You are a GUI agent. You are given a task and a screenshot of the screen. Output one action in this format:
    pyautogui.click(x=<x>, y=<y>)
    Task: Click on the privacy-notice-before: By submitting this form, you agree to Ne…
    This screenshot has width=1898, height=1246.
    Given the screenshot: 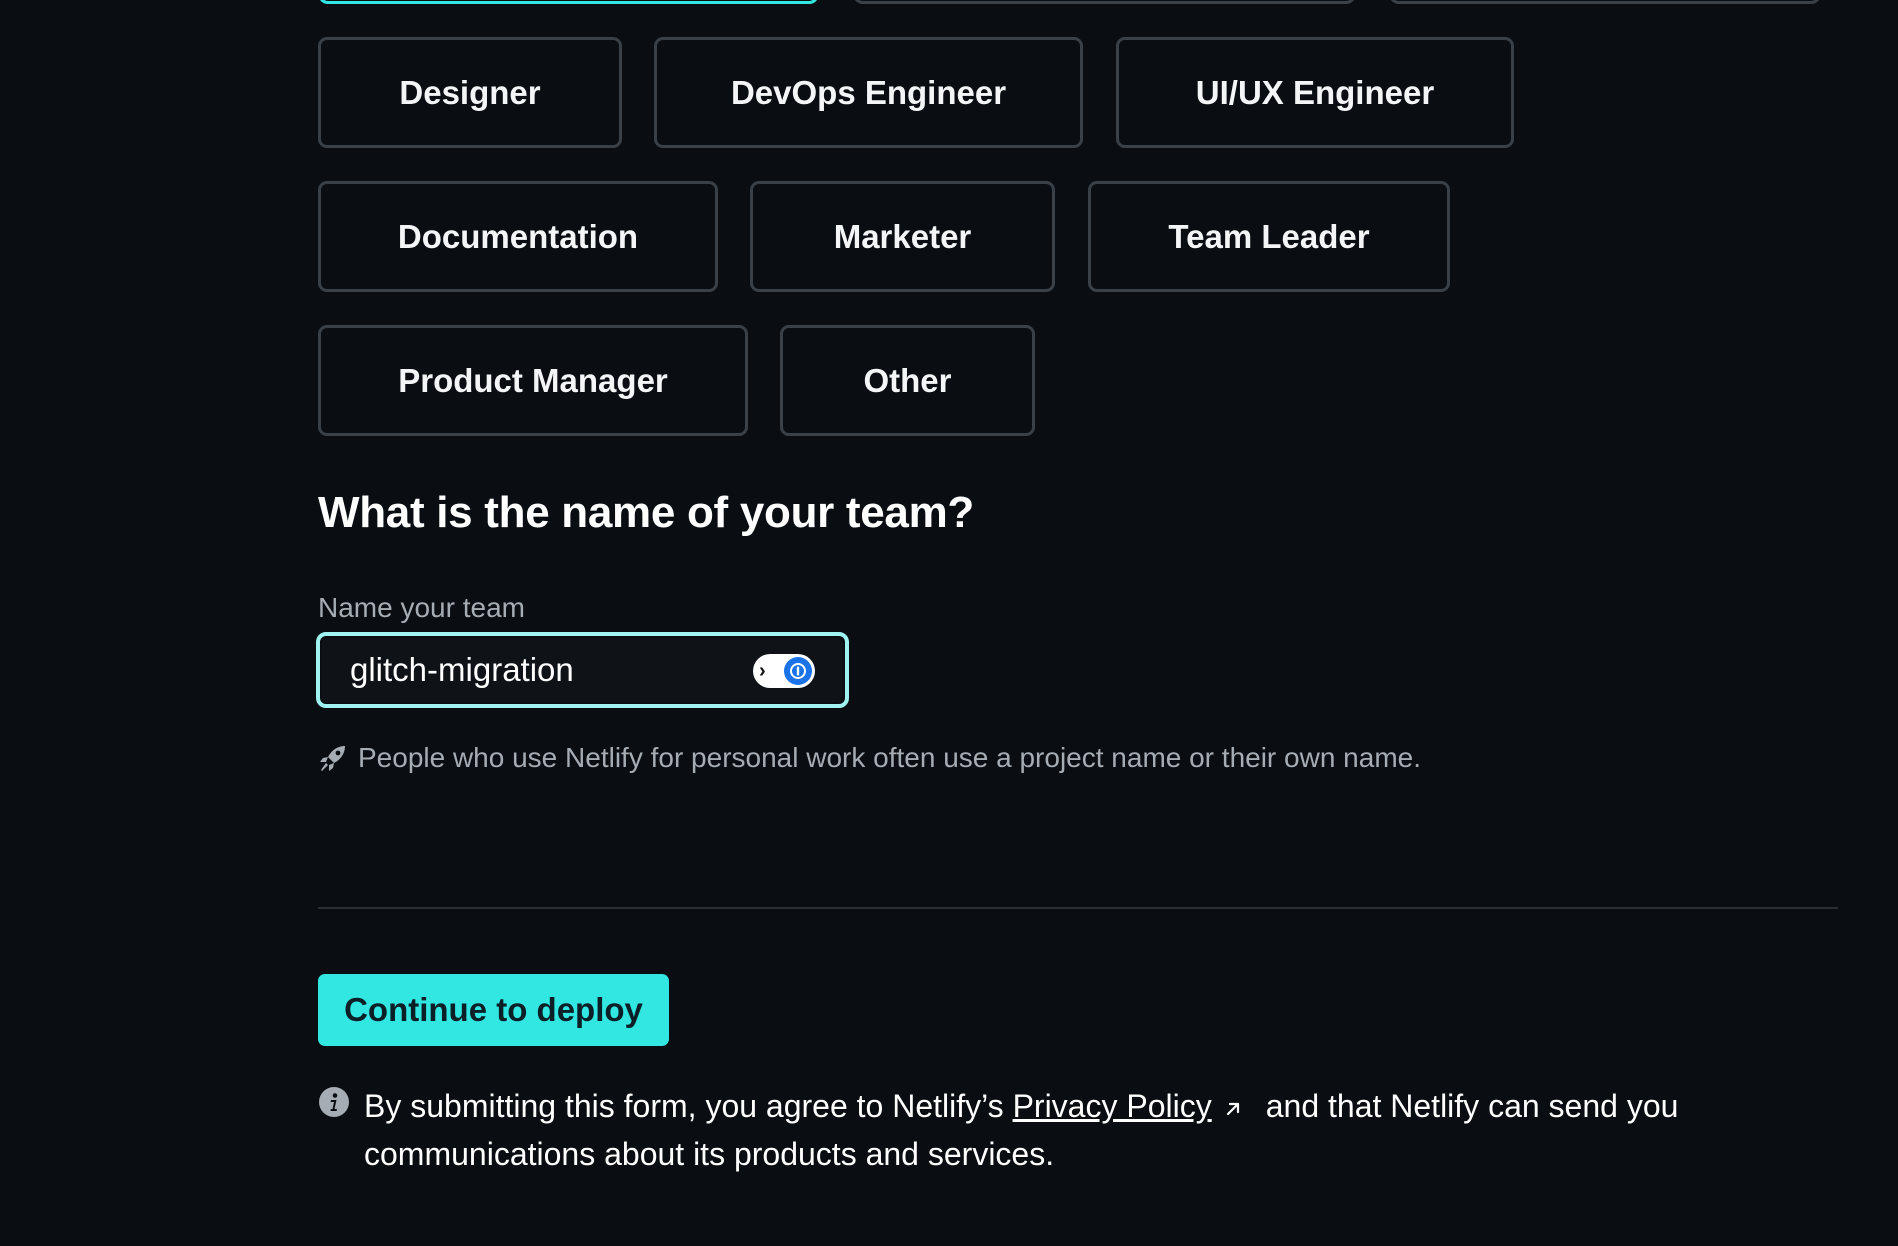 What is the action you would take?
    pyautogui.click(x=684, y=1106)
    